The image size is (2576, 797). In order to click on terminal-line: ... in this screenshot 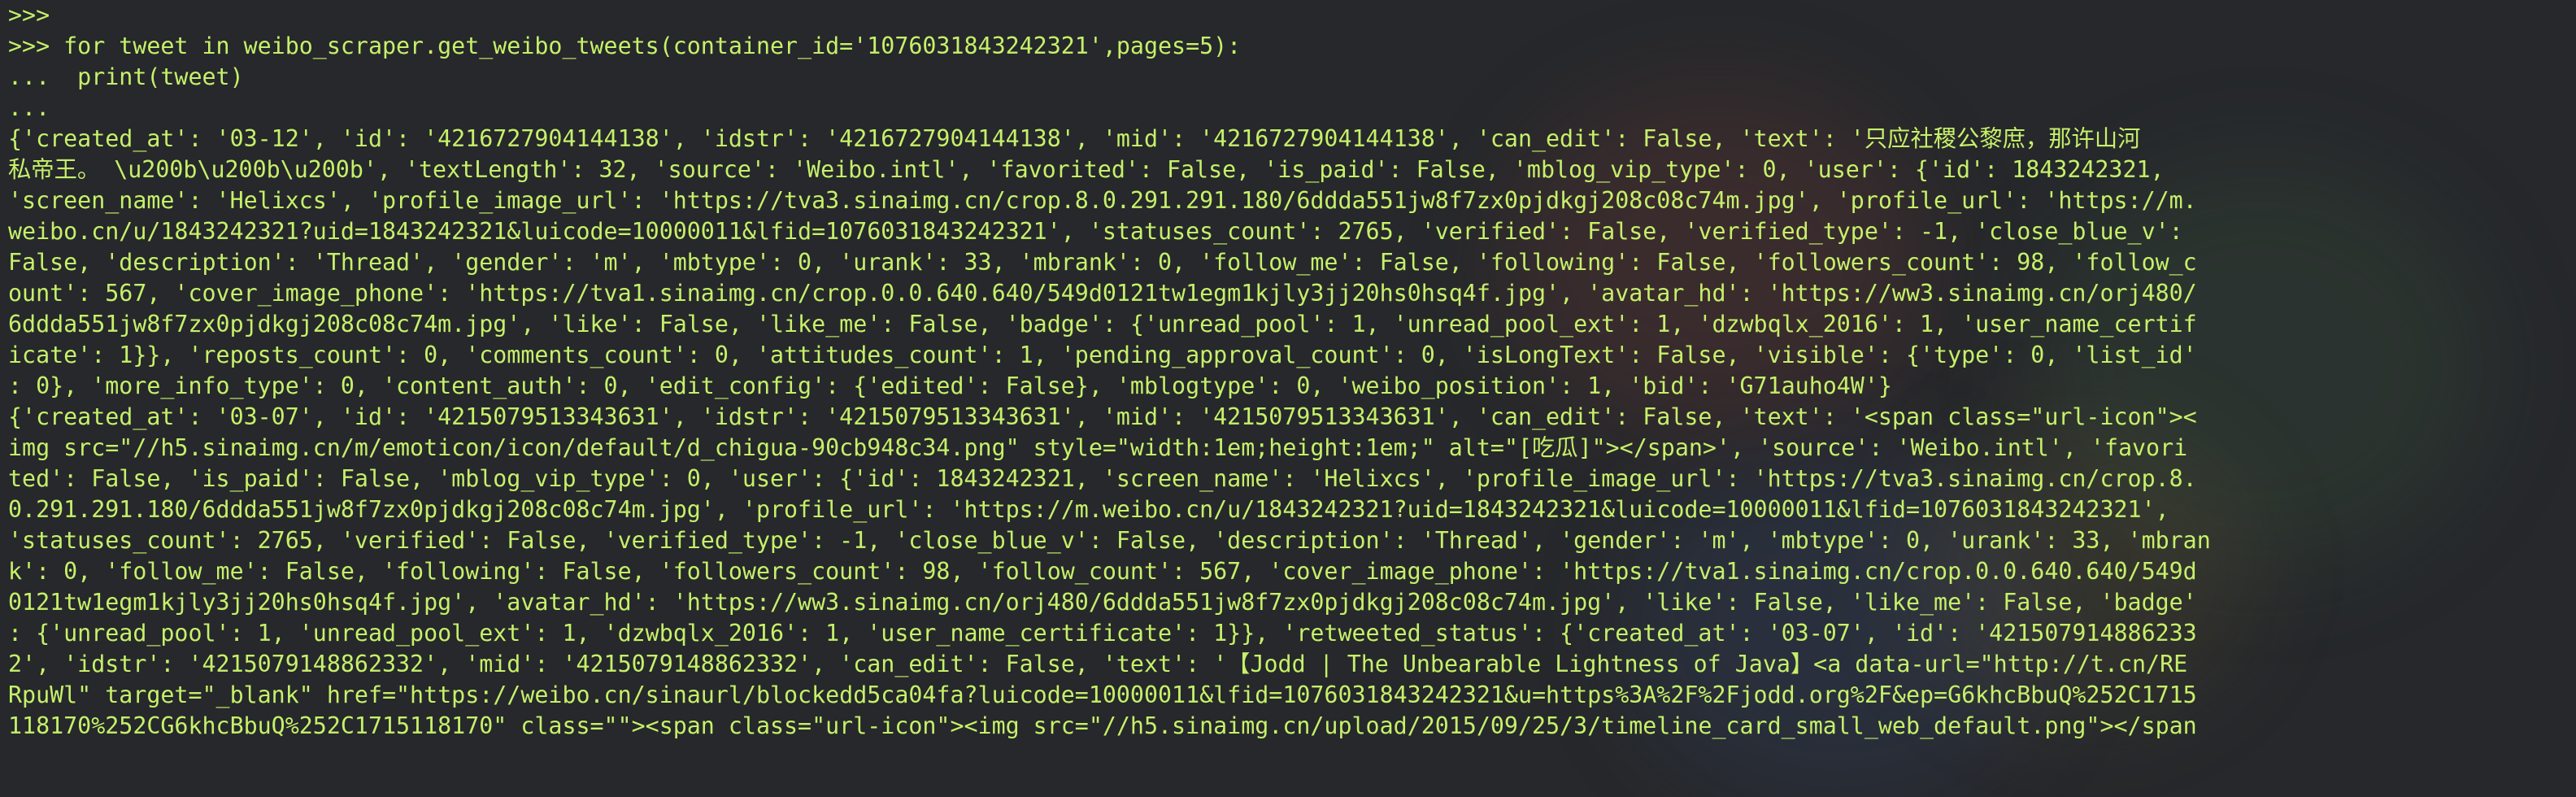, I will do `click(29, 107)`.